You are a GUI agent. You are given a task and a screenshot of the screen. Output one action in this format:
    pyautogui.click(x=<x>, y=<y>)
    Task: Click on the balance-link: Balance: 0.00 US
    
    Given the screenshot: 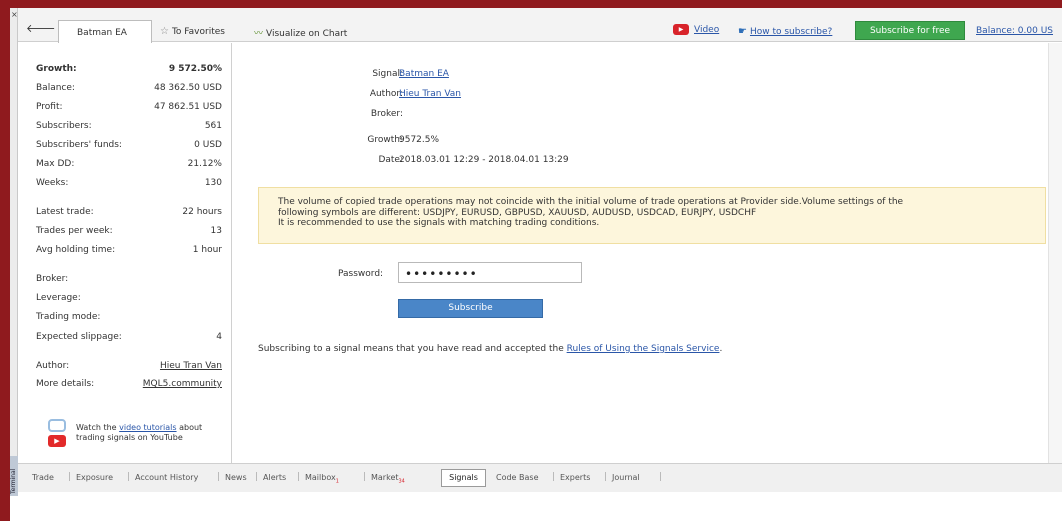 What is the action you would take?
    pyautogui.click(x=1014, y=31)
    